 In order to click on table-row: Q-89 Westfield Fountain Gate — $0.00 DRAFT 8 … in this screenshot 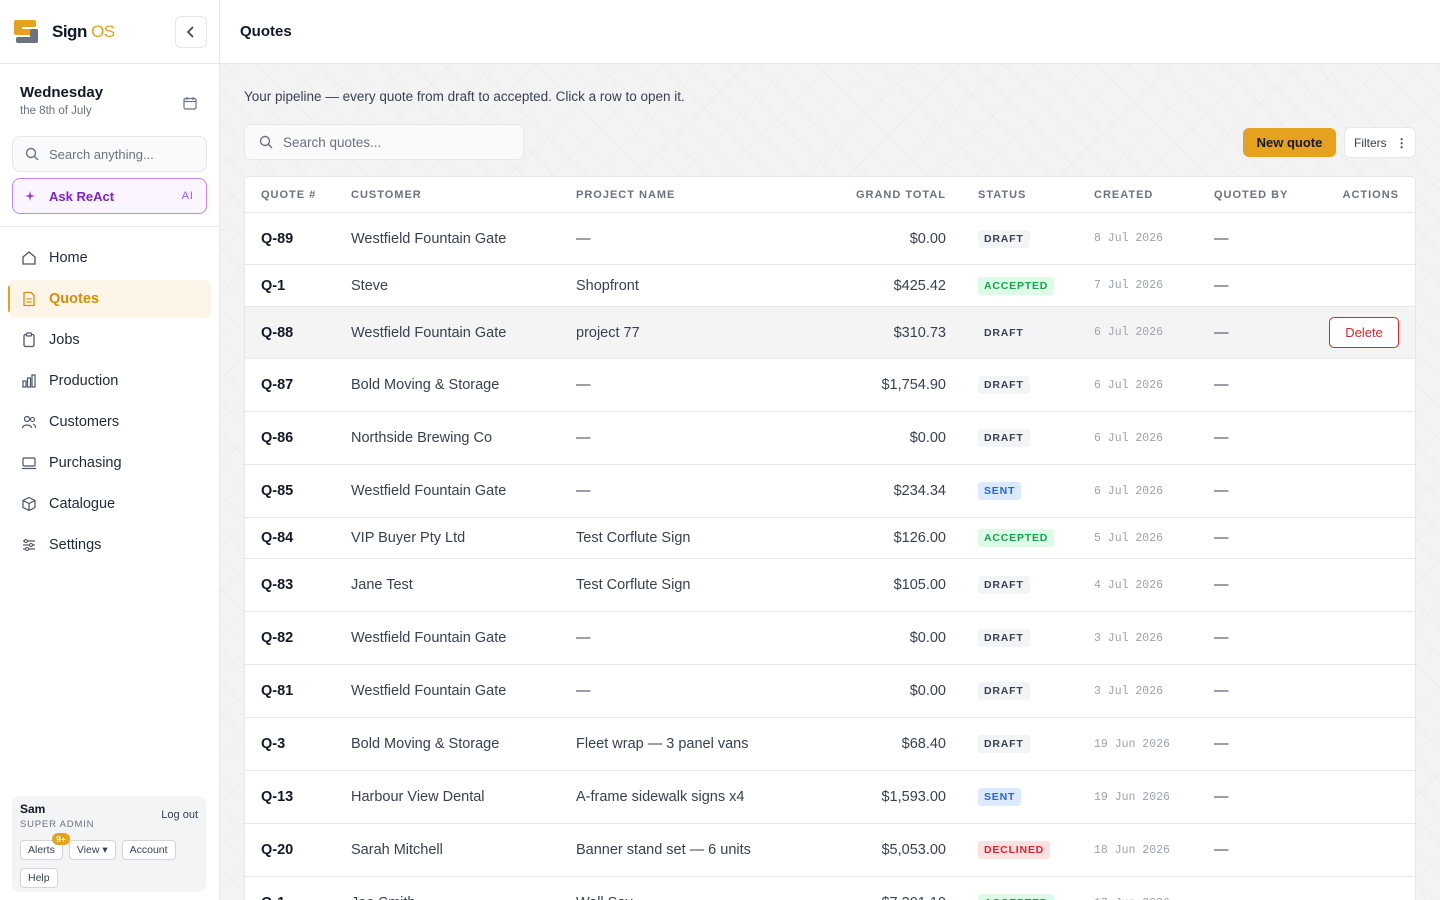, I will do `click(830, 239)`.